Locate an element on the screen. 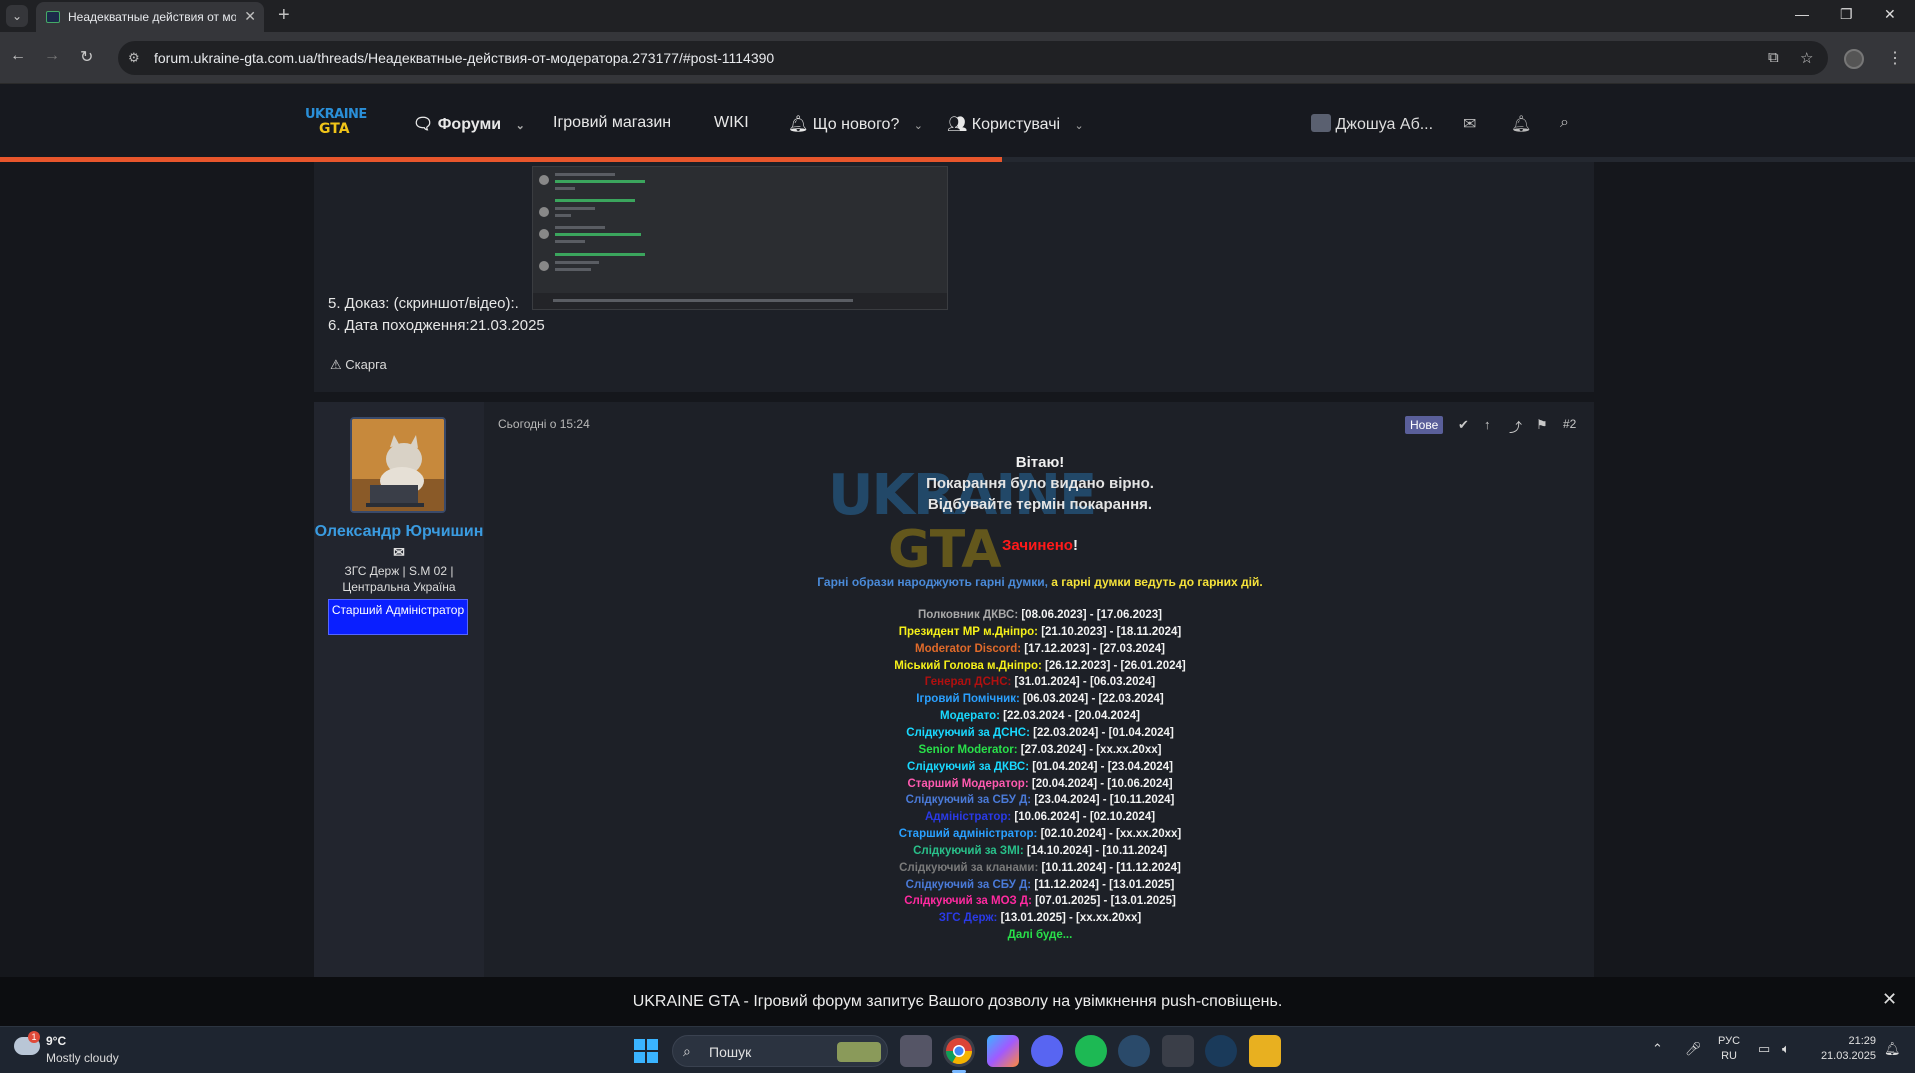  steam-icon is located at coordinates (1134, 1051).